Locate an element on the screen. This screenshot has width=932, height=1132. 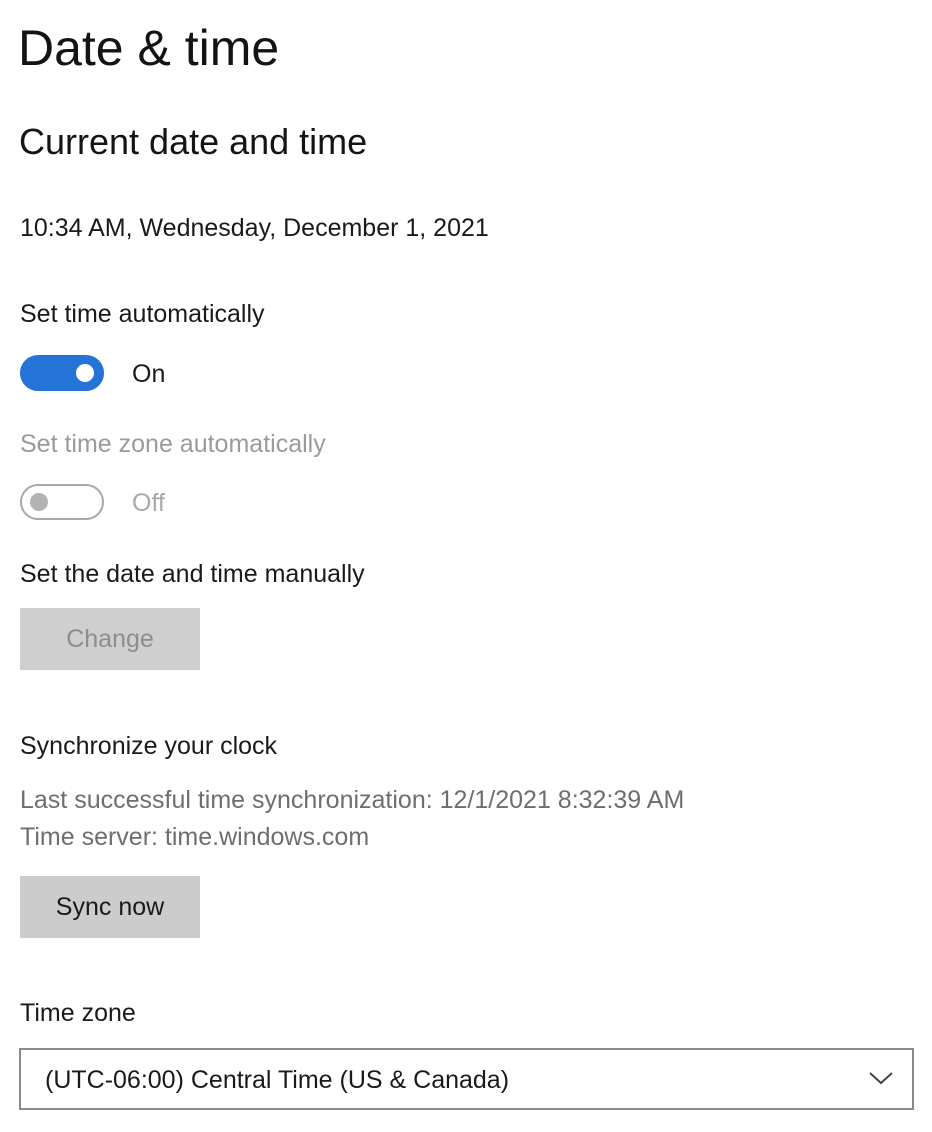
set-time-zone-automatically-state: Off is located at coordinates (148, 503).